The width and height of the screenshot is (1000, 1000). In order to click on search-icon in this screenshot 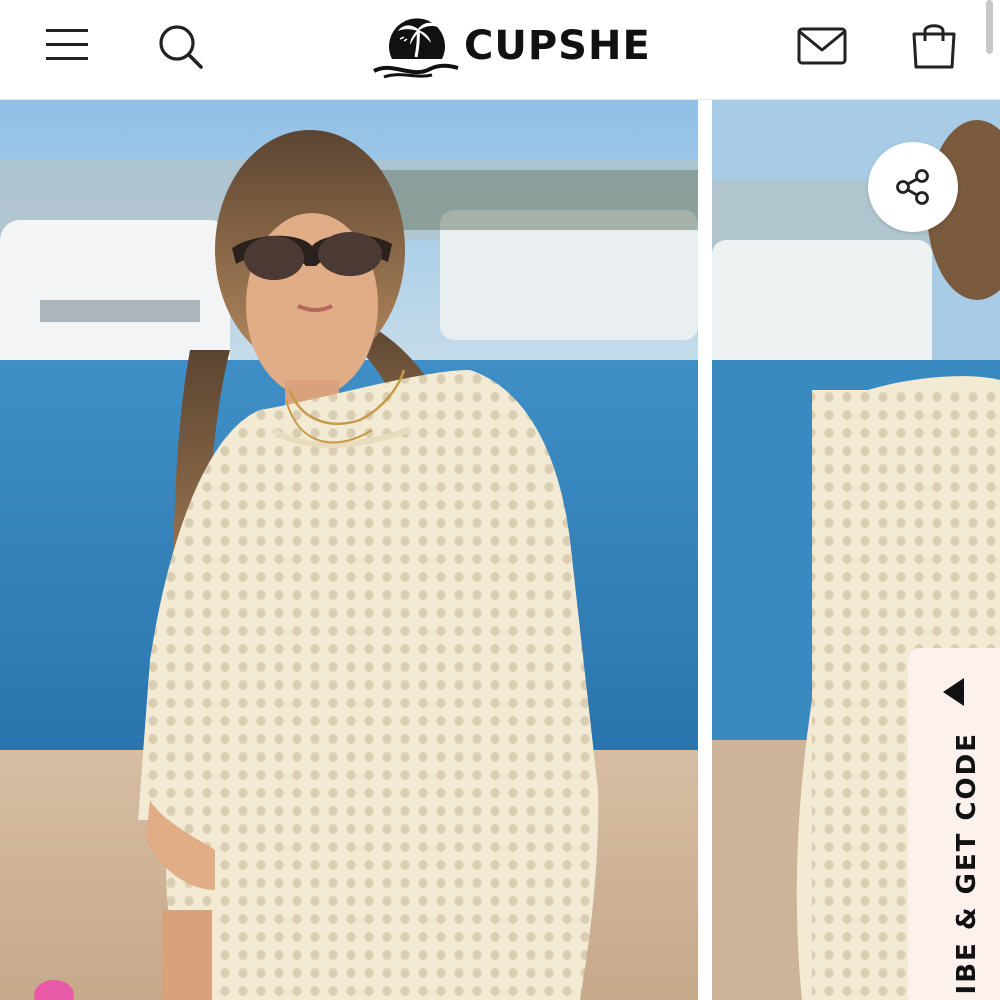, I will do `click(180, 46)`.